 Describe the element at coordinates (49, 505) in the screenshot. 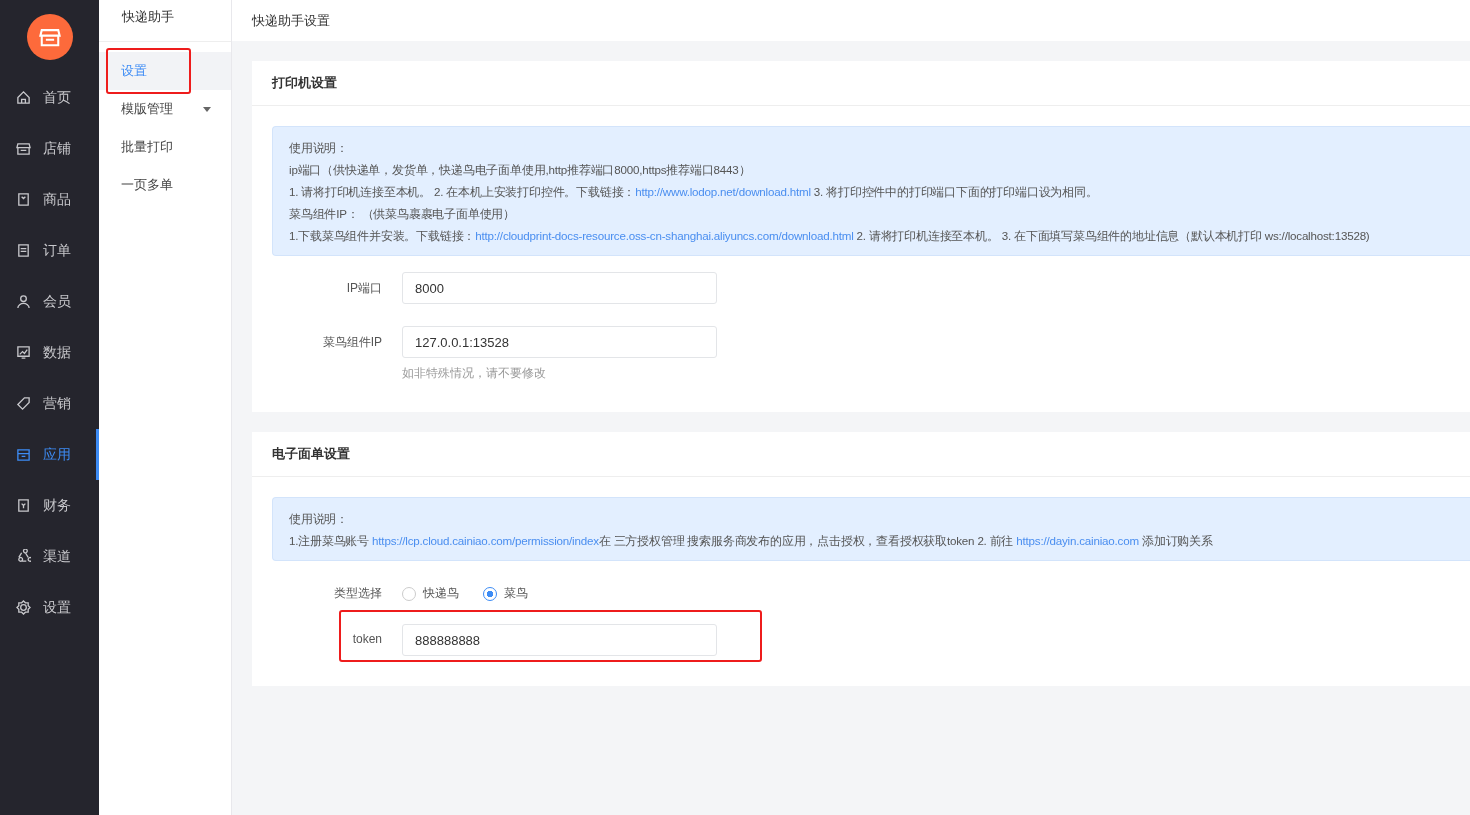

I see `nav-item: 财务` at that location.